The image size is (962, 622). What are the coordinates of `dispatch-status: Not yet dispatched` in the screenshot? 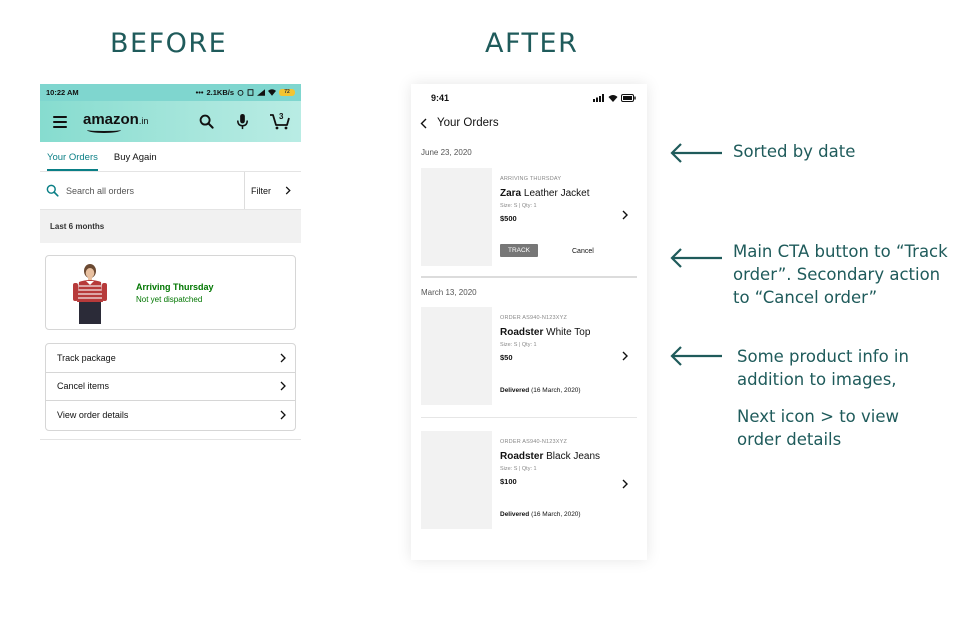 It's located at (169, 299).